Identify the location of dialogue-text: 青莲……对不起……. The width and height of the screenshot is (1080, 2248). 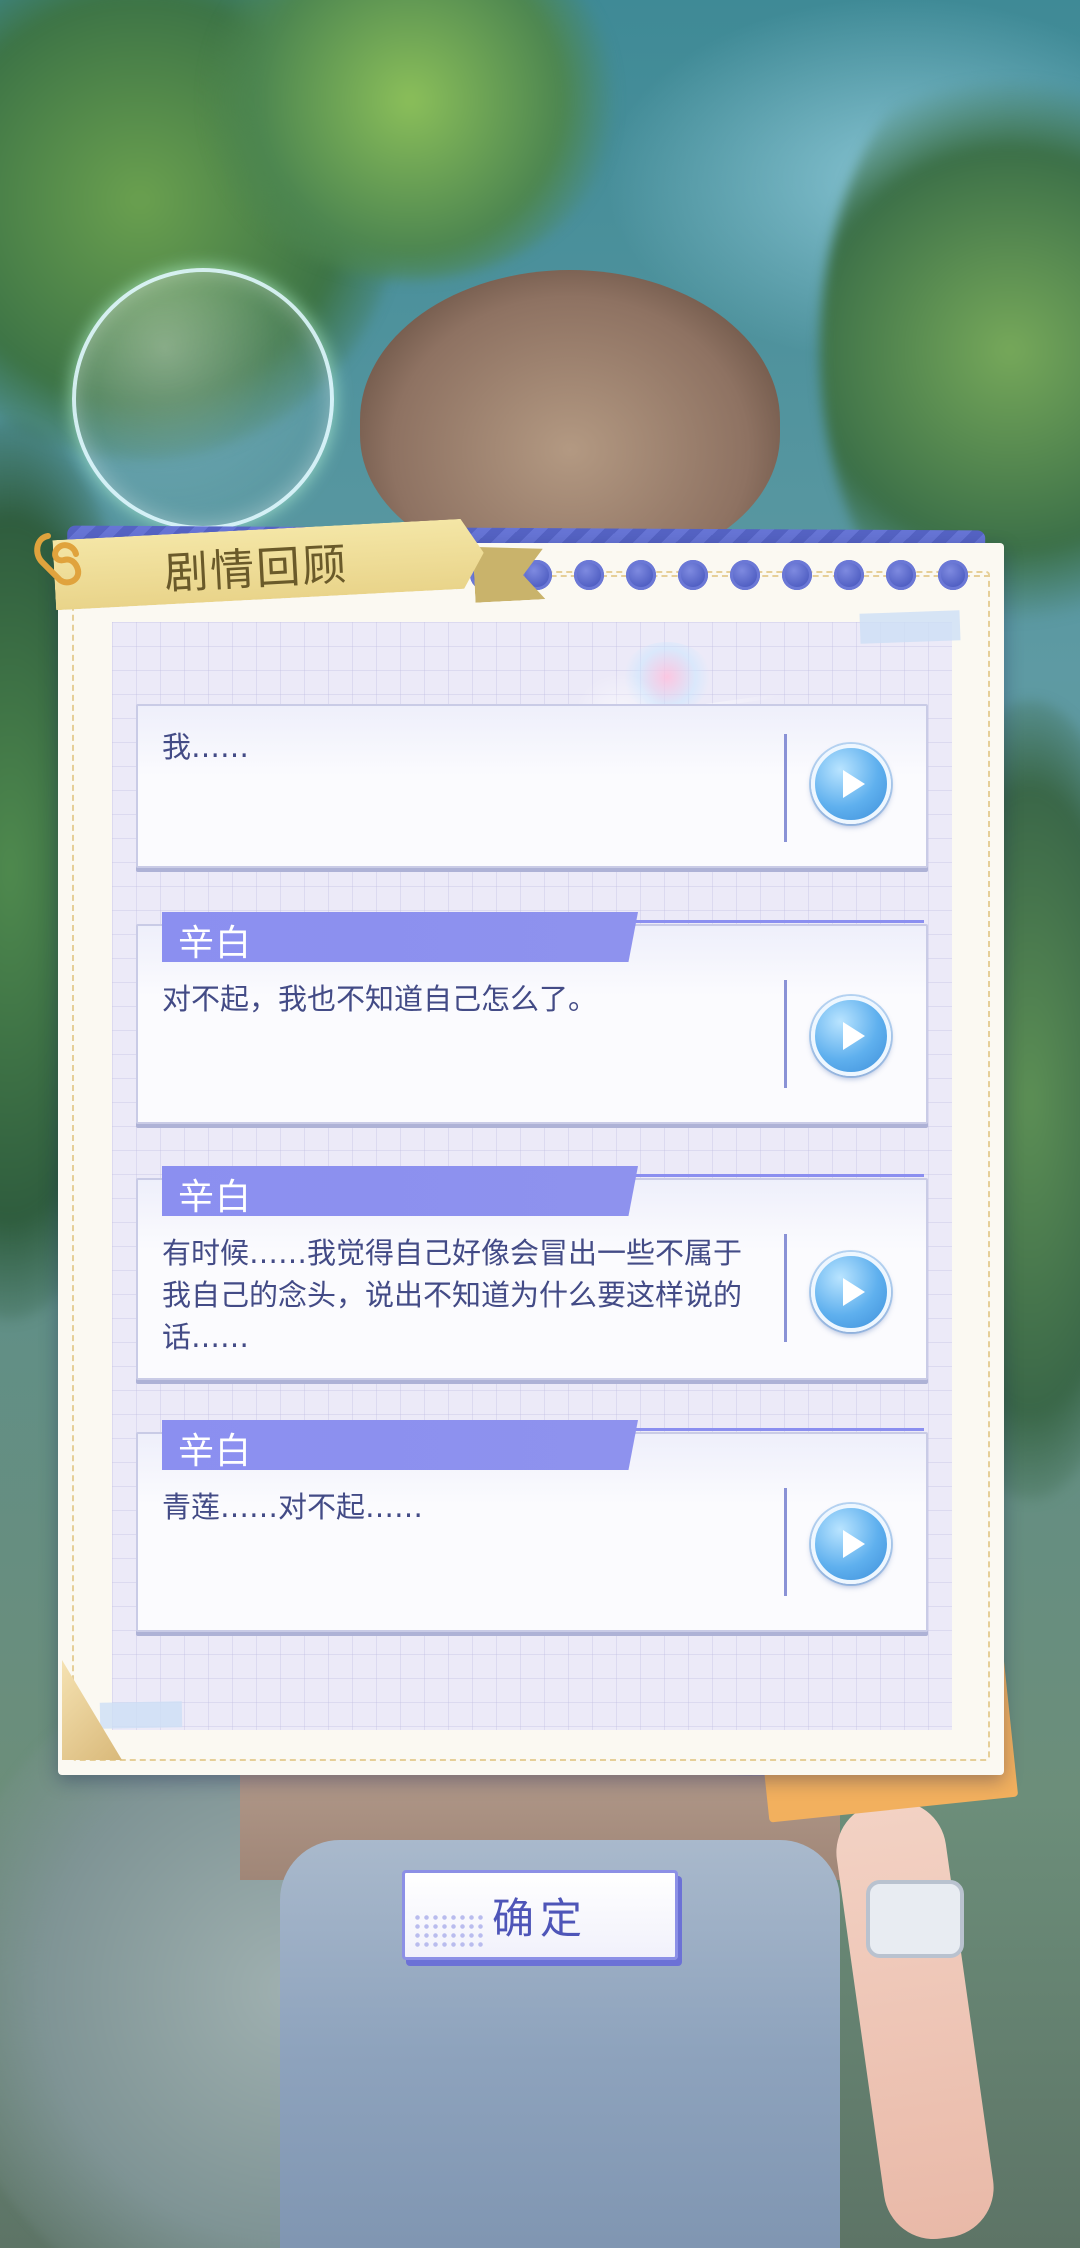
(293, 1507).